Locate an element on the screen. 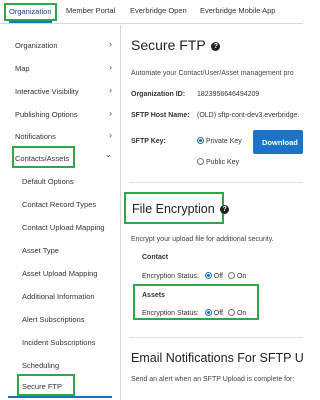  sidebar-item-contact-record-types: Contact Record Types is located at coordinates (60, 205).